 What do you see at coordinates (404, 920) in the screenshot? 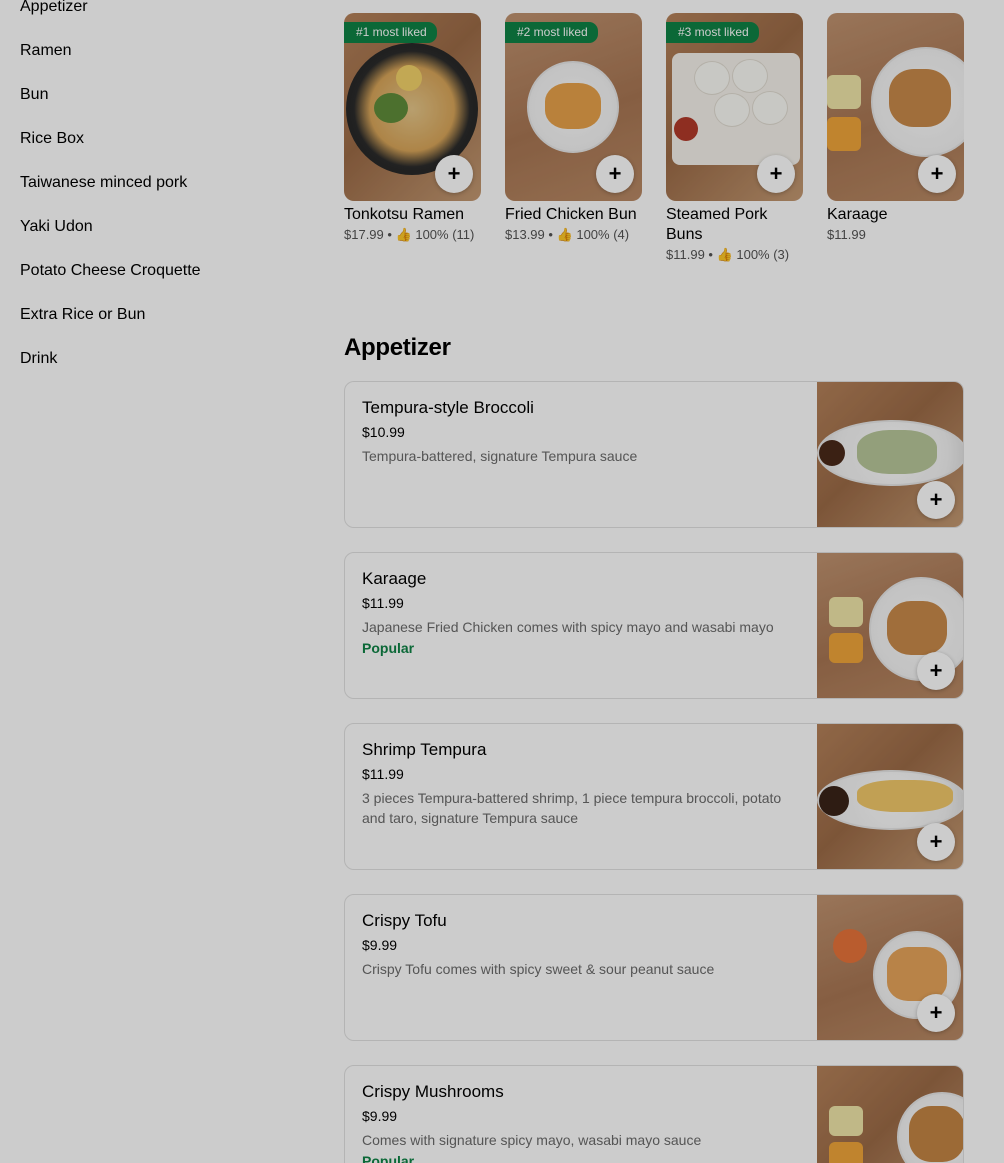
I see `item-title: Crispy Tofu` at bounding box center [404, 920].